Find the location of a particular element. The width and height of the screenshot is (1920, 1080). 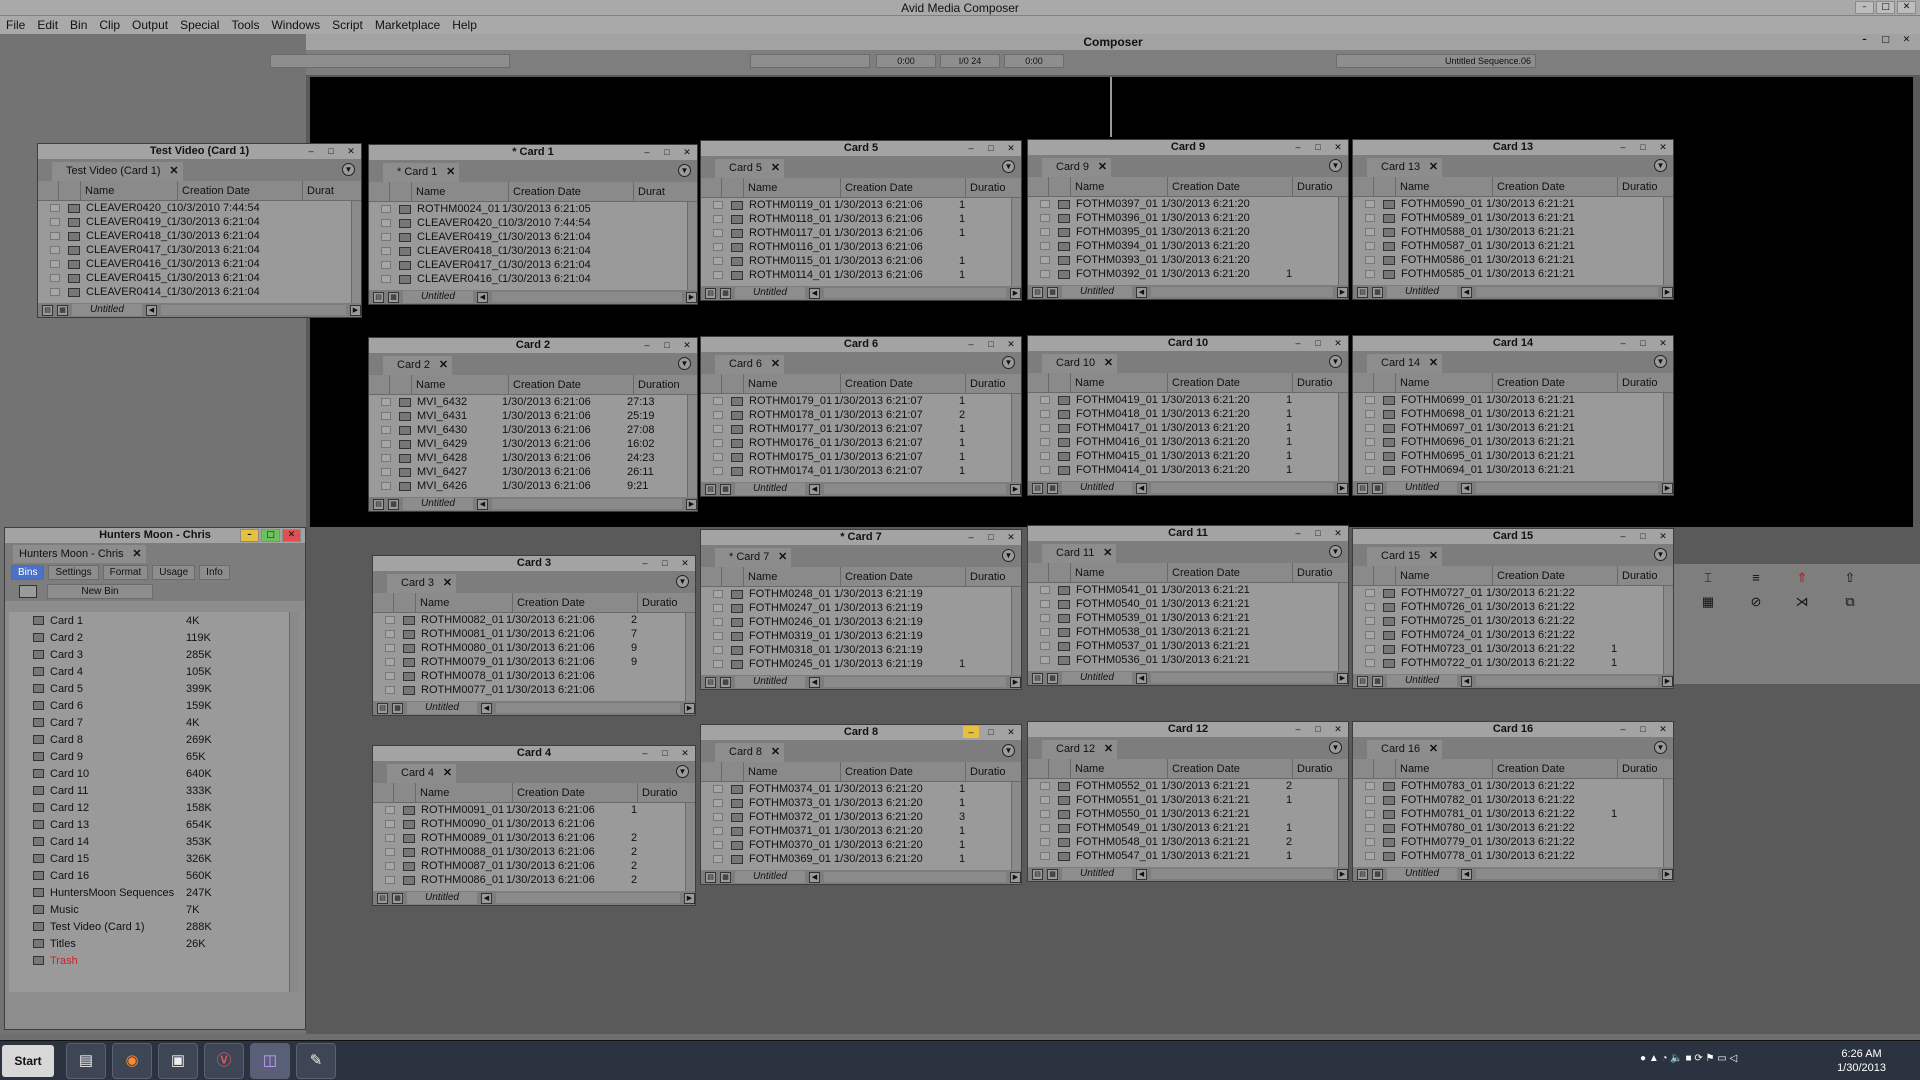

table-row: FOTHM0726_01 1/30/2013 6:21:22 is located at coordinates (1513, 607).